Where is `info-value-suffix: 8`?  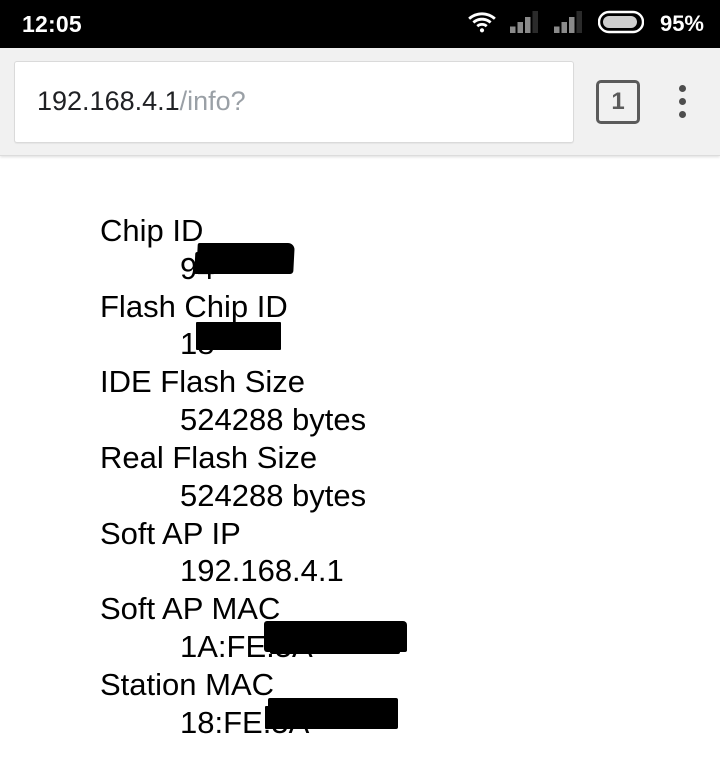
info-value-suffix: 8 is located at coordinates (206, 344).